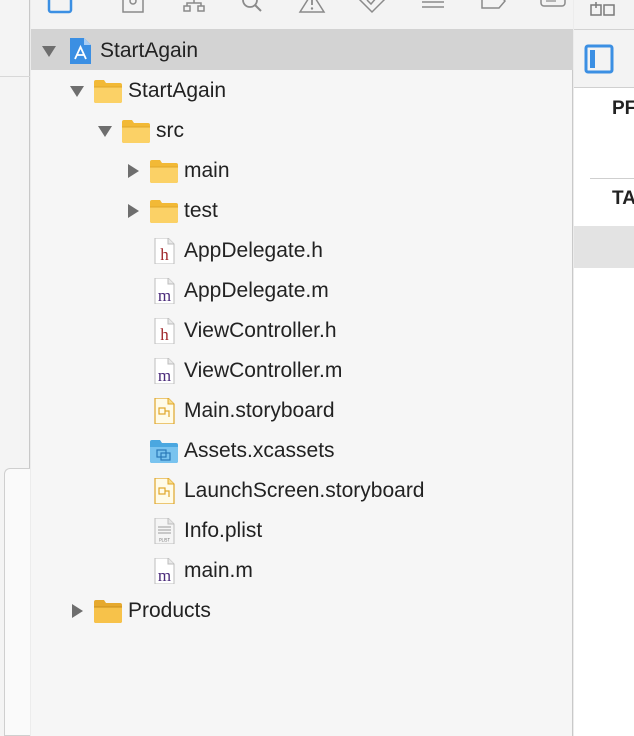  What do you see at coordinates (201, 210) in the screenshot?
I see `tree-row-label: test` at bounding box center [201, 210].